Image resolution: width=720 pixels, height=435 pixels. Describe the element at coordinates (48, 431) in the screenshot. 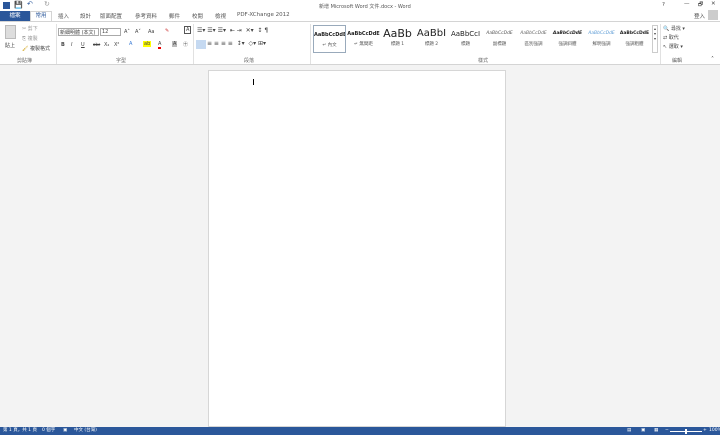

I see `word-count: 0 個字` at that location.